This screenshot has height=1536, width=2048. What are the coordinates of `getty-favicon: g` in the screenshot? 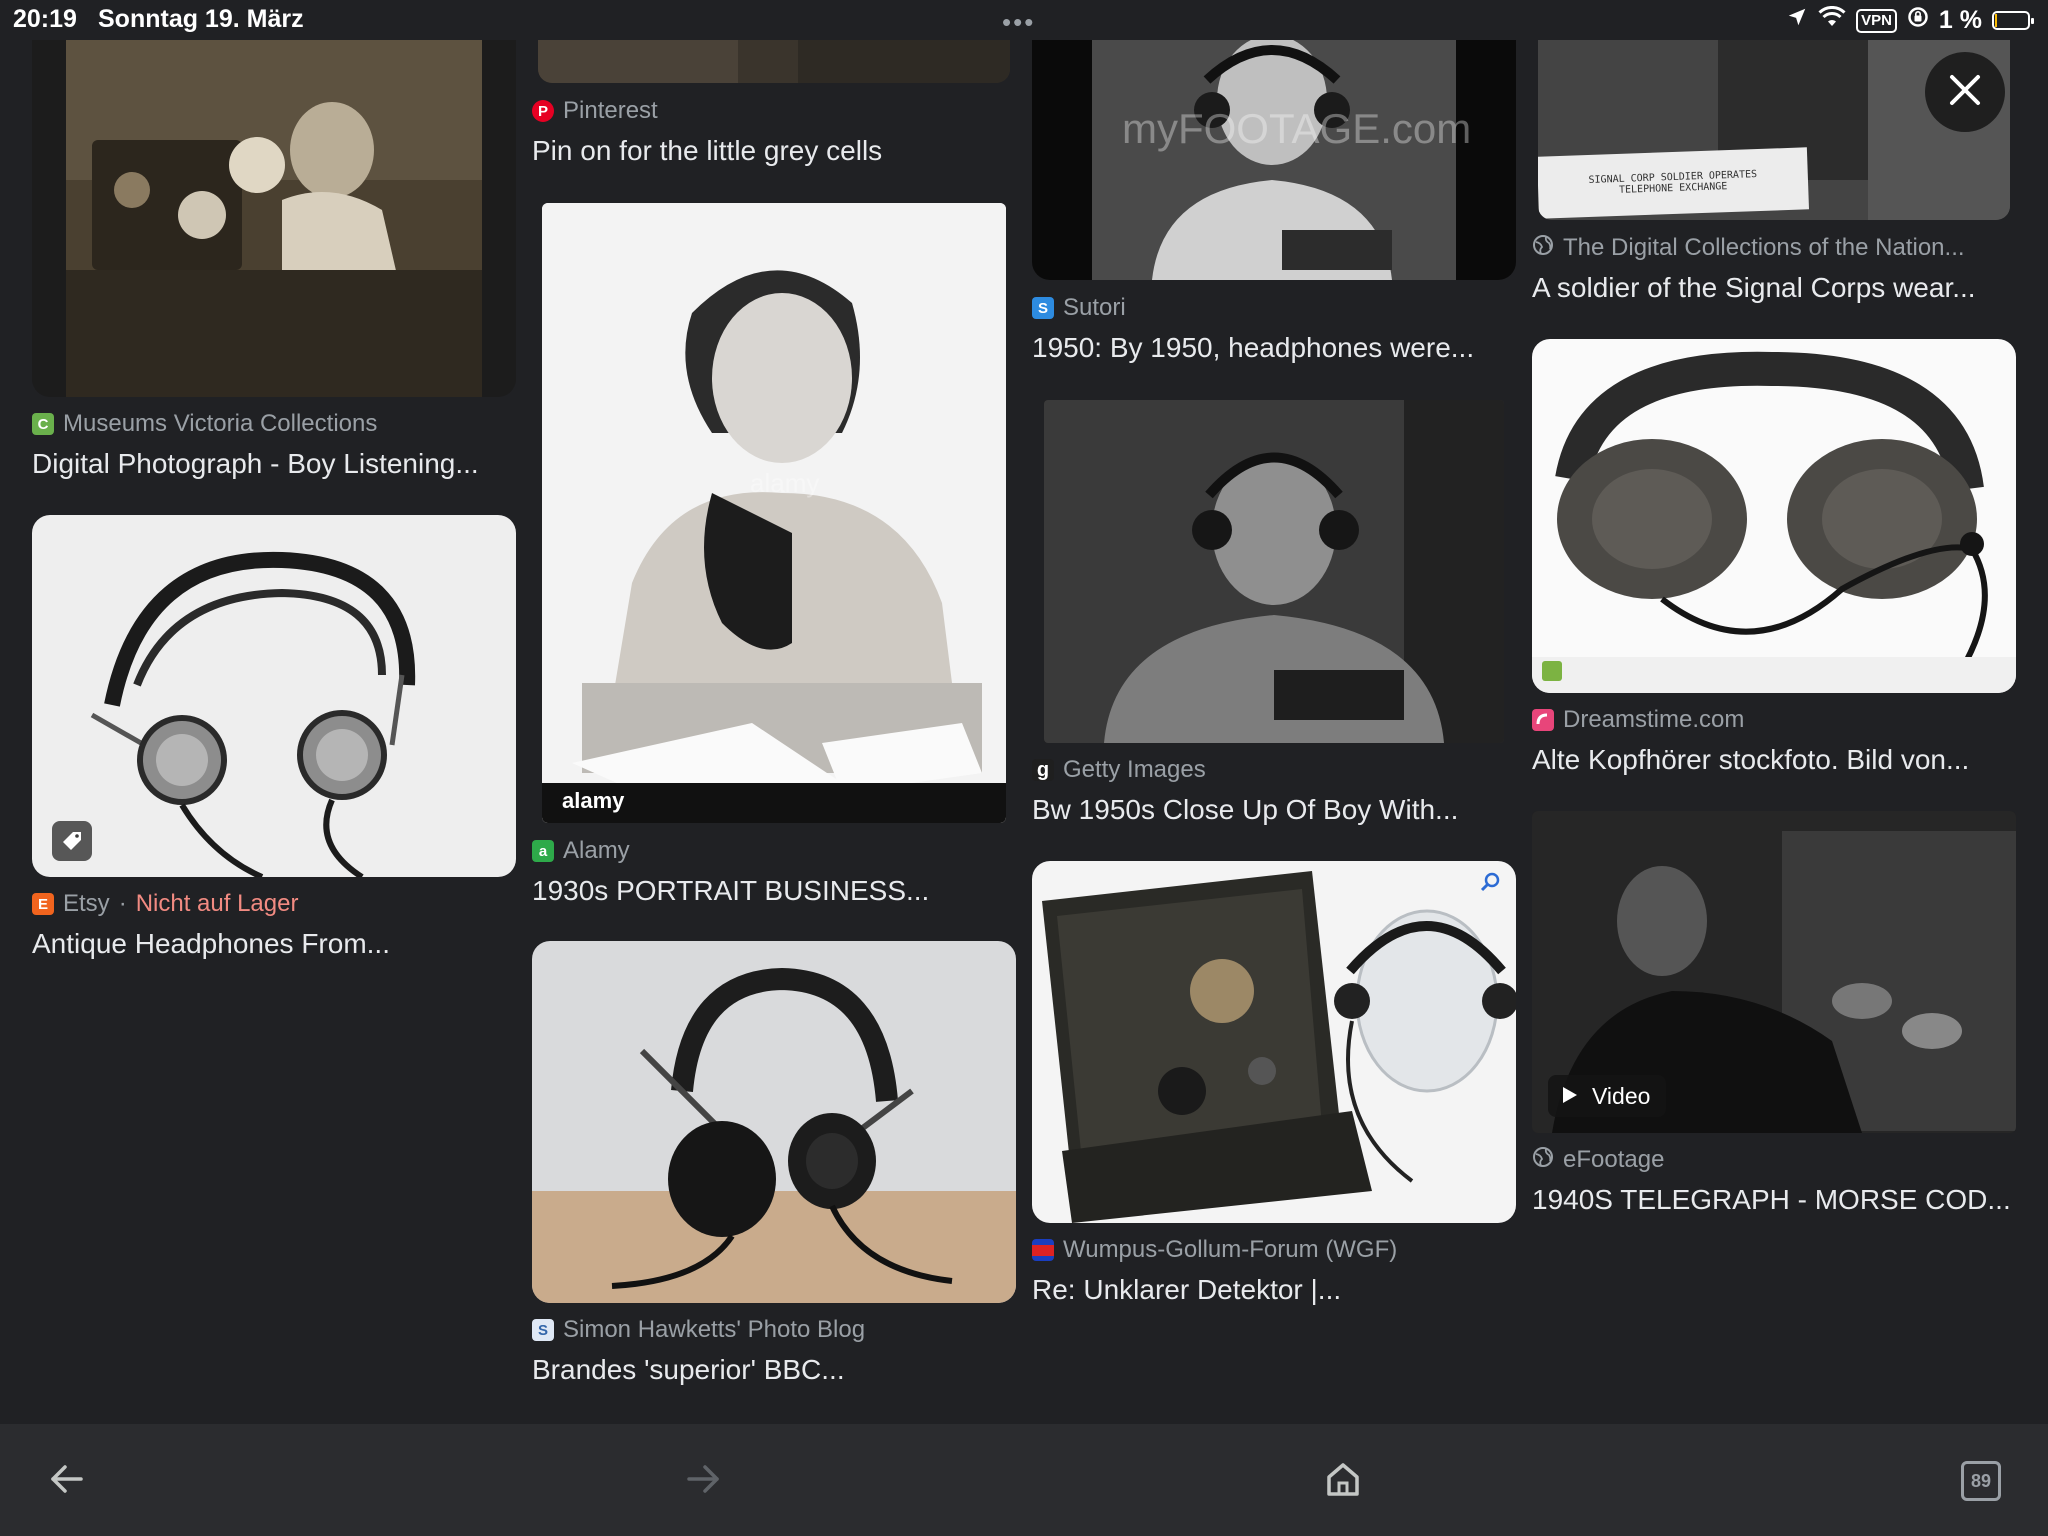 It's located at (1043, 770).